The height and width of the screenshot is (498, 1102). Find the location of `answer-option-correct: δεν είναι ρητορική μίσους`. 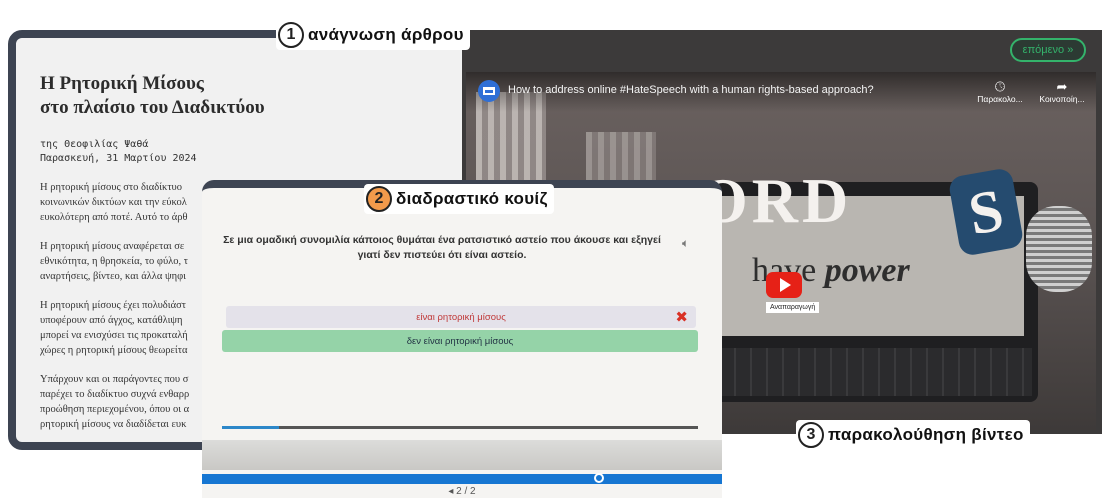

answer-option-correct: δεν είναι ρητορική μίσους is located at coordinates (460, 341).